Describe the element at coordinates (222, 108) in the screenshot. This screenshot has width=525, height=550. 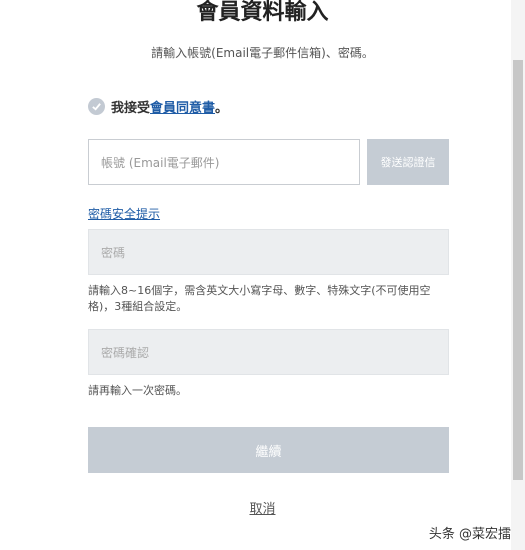
I see `agreement-suffix: 。` at that location.